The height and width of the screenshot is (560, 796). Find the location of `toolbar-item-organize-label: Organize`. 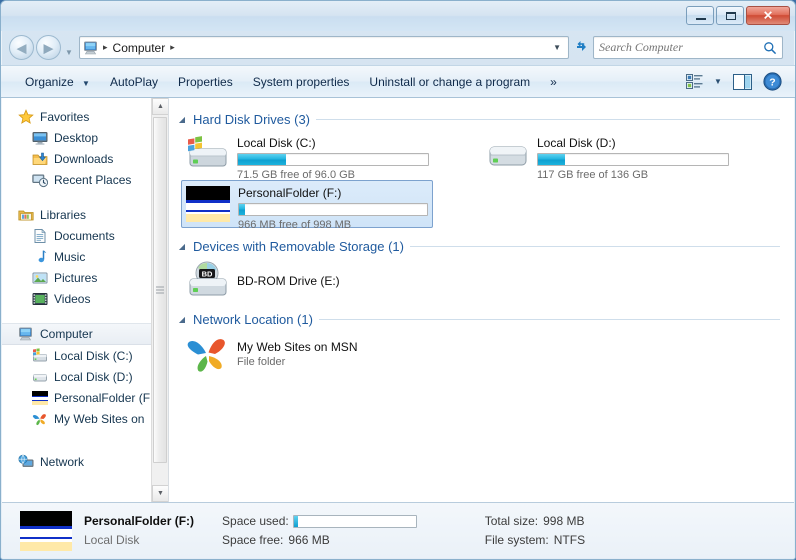

toolbar-item-organize-label: Organize is located at coordinates (49, 81).